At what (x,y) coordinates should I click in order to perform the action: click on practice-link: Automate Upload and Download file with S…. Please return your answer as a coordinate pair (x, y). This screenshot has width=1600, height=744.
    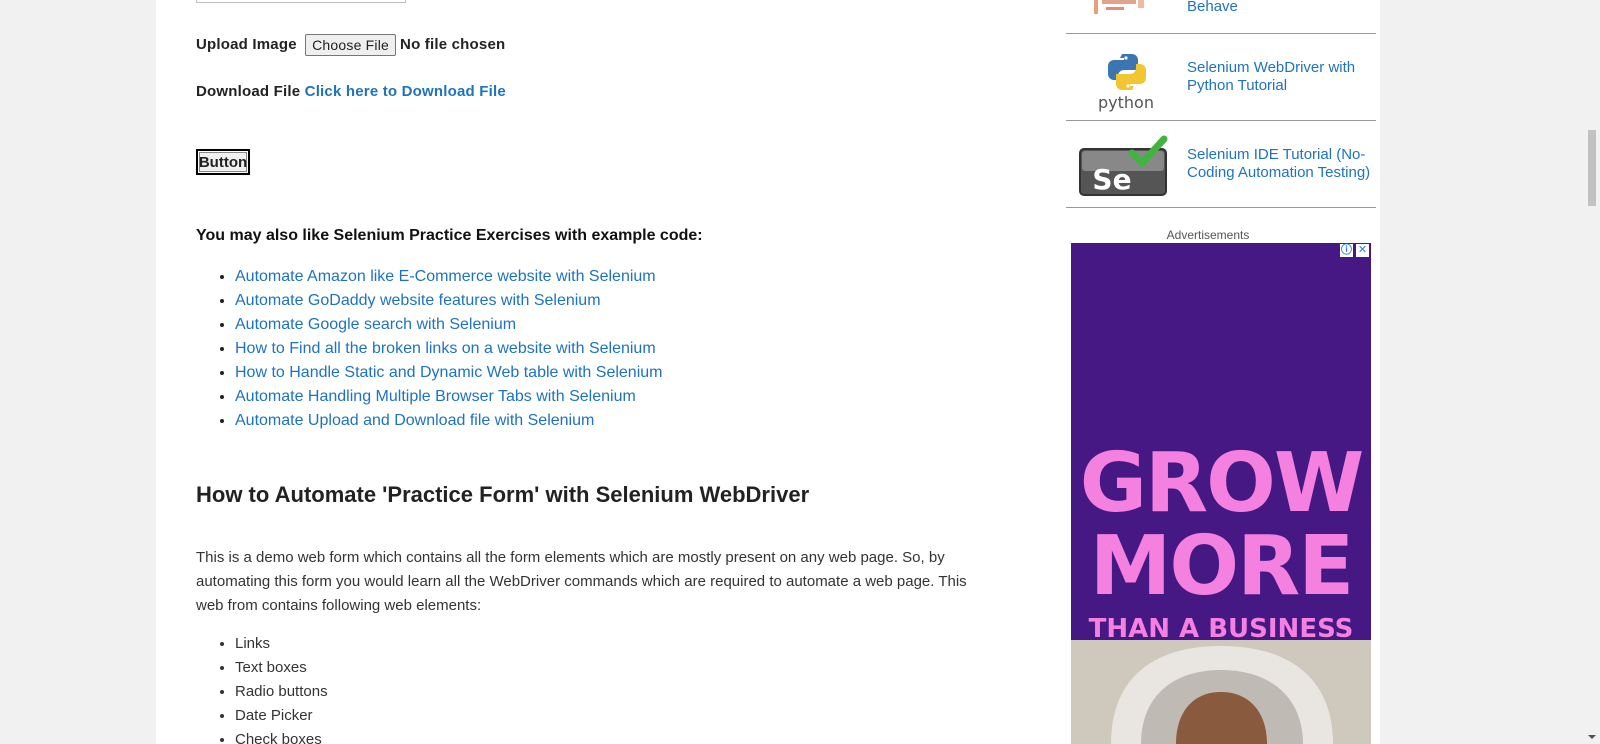
    Looking at the image, I should click on (414, 420).